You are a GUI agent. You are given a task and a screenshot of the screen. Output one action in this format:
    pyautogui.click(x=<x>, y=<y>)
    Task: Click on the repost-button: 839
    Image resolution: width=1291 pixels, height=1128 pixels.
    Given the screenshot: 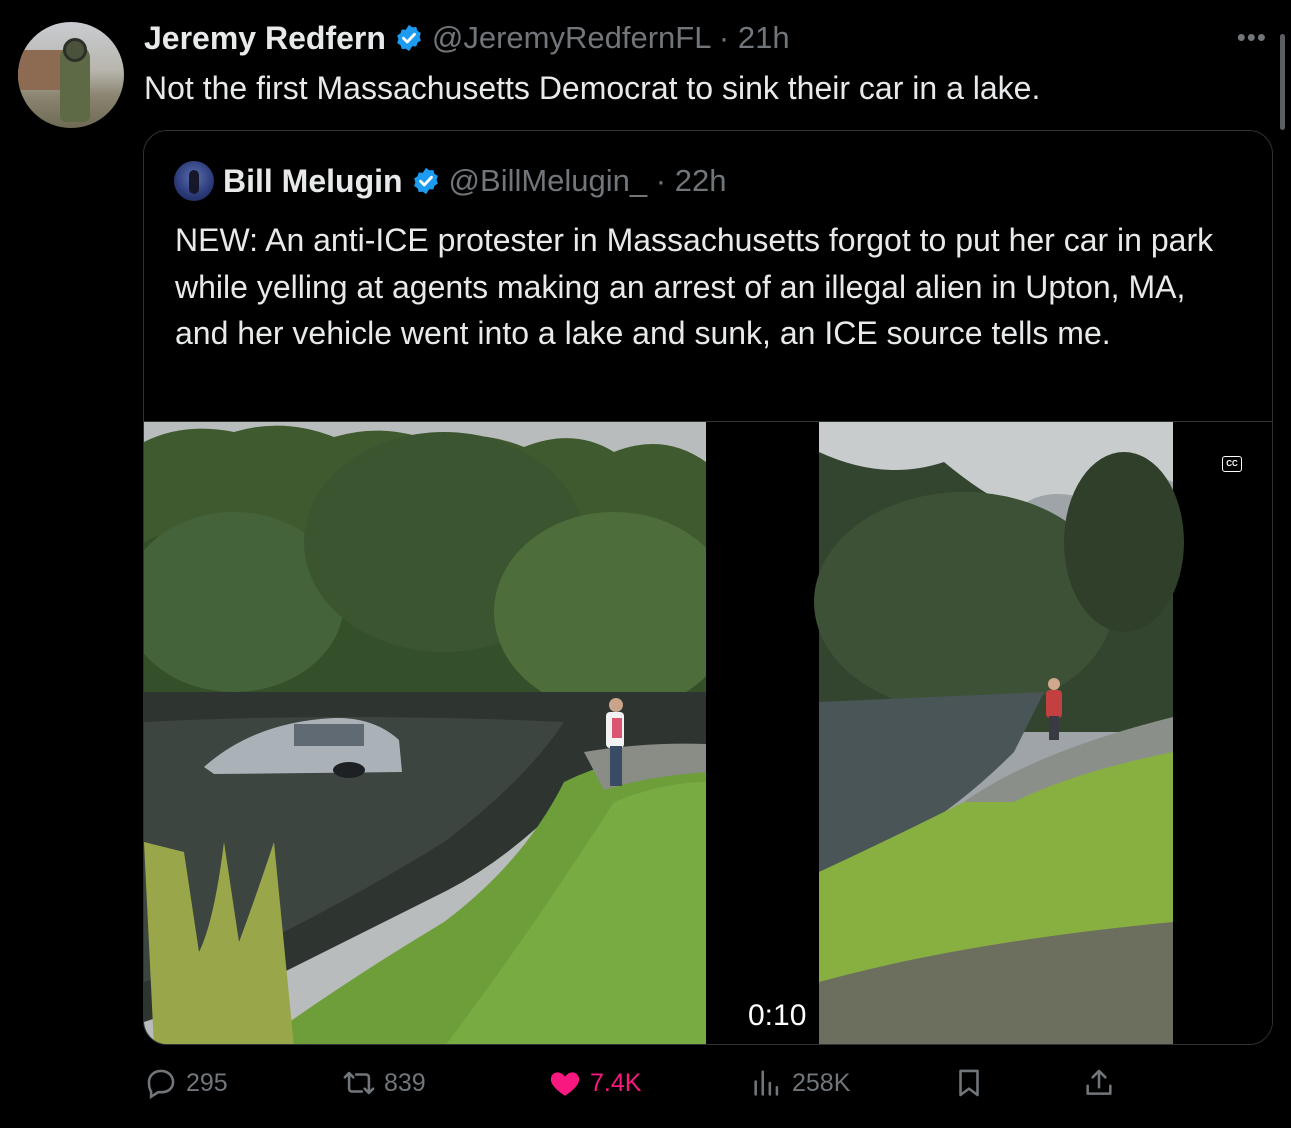 What is the action you would take?
    pyautogui.click(x=384, y=1083)
    